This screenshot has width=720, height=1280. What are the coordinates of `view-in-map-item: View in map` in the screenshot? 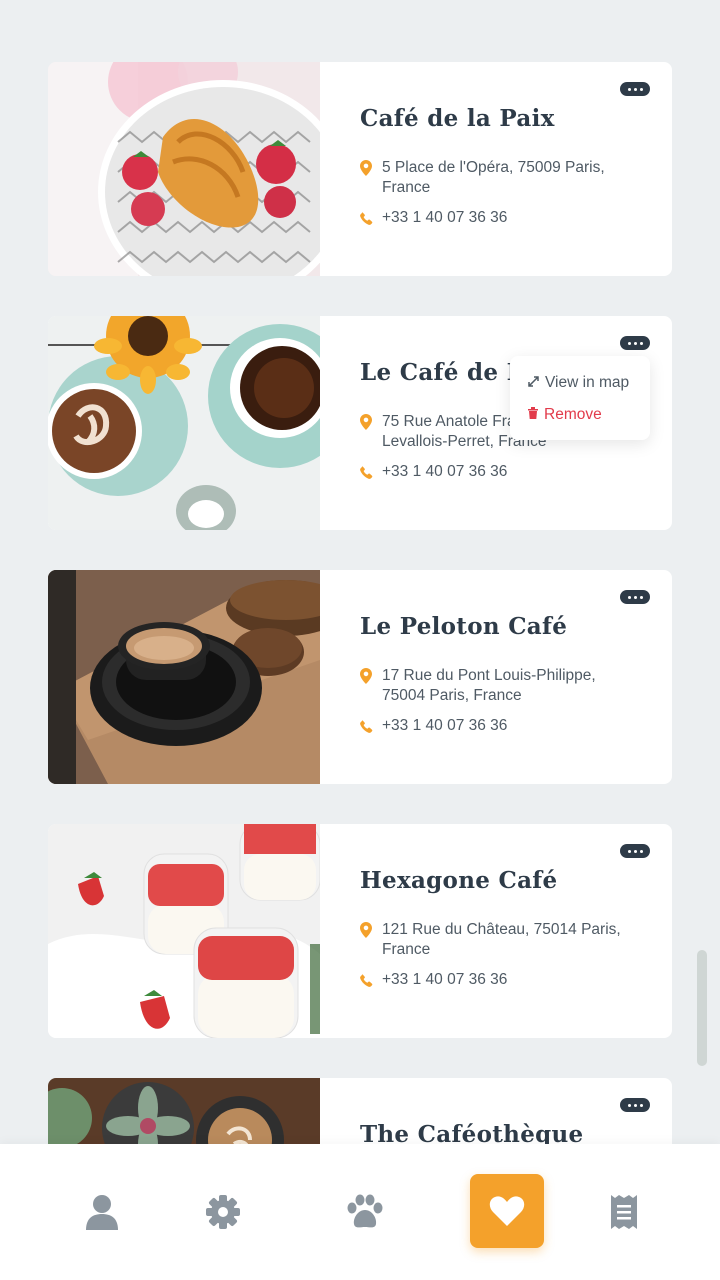 It's located at (589, 383).